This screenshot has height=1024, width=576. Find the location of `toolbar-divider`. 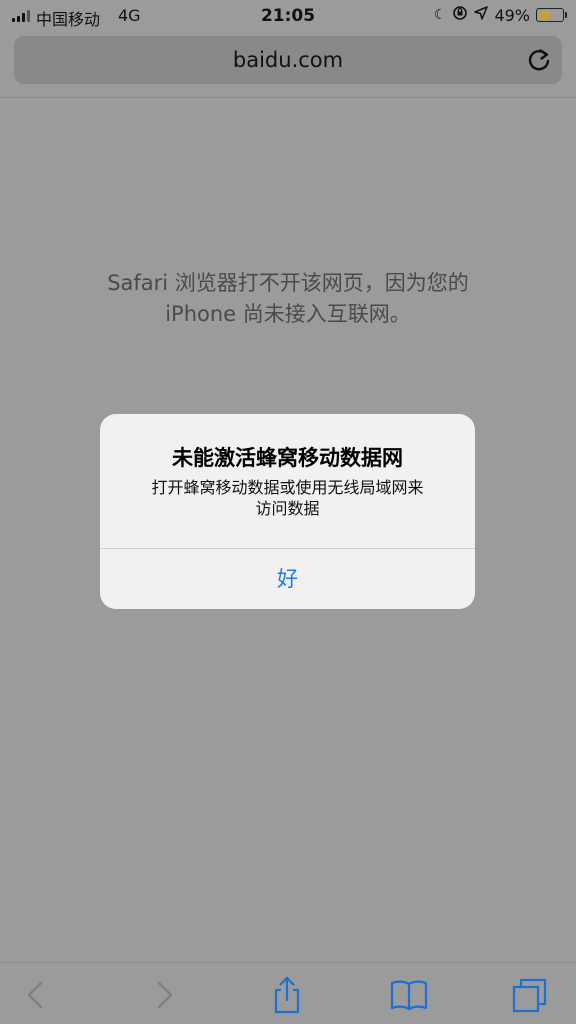

toolbar-divider is located at coordinates (288, 97).